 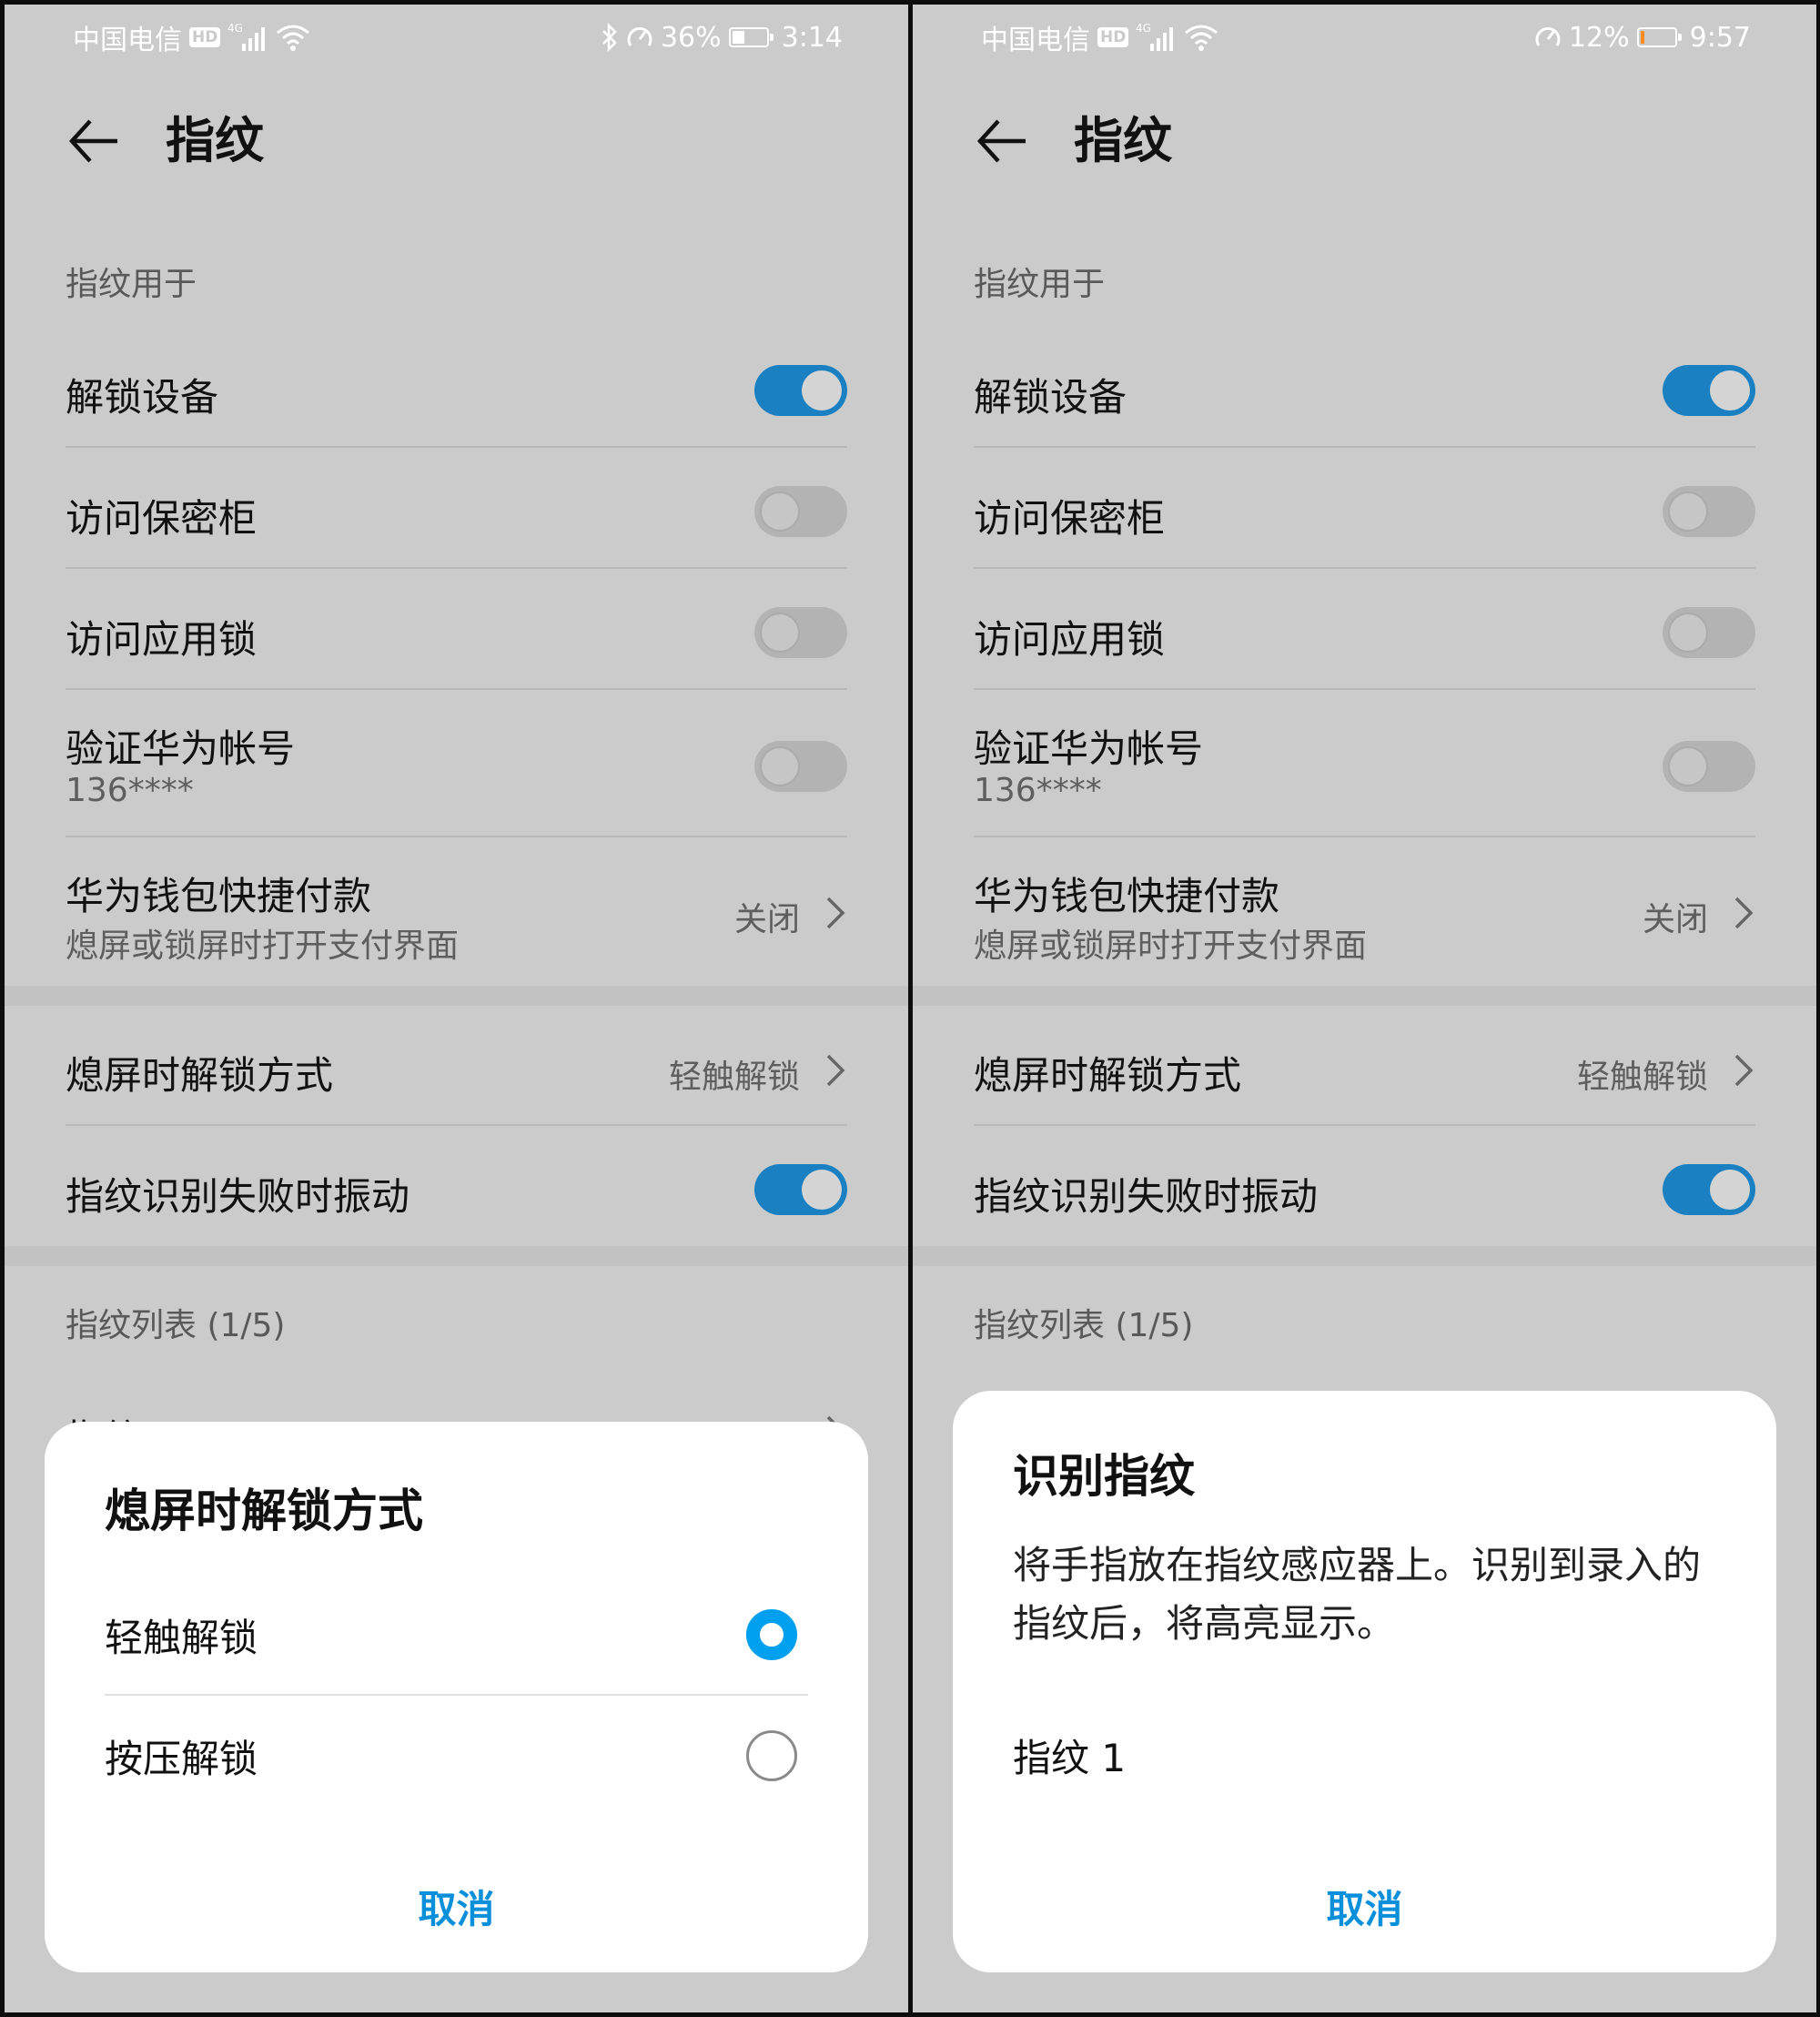 I want to click on section-label-usage: 指纹用于, so click(x=131, y=284).